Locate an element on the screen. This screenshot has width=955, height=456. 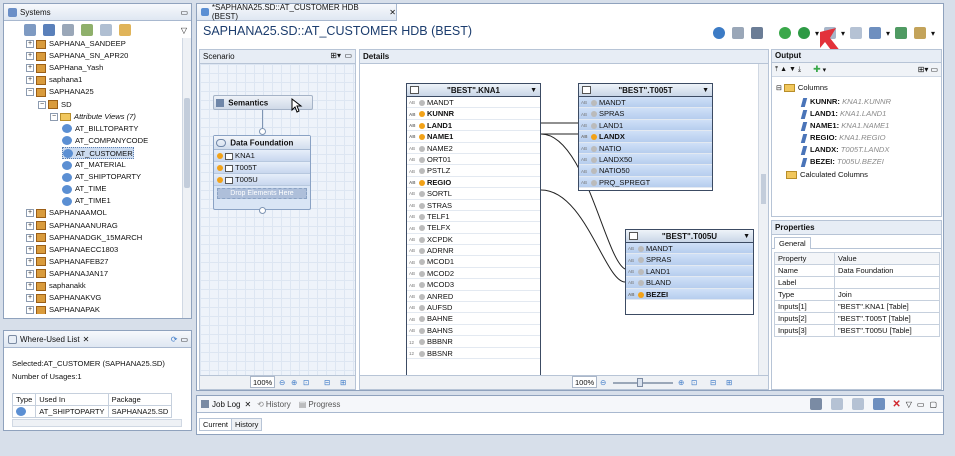
field-row: AB REGIO is located at coordinates (473, 183).